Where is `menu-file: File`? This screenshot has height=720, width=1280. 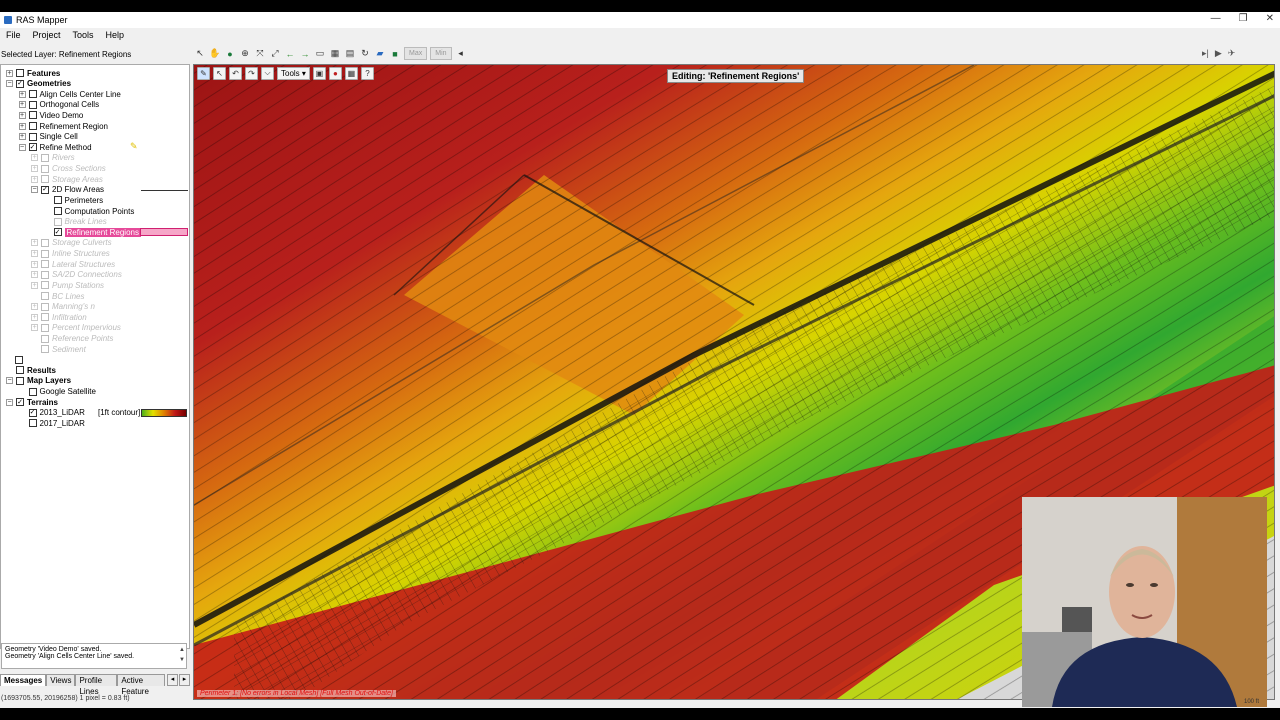 menu-file: File is located at coordinates (13, 36).